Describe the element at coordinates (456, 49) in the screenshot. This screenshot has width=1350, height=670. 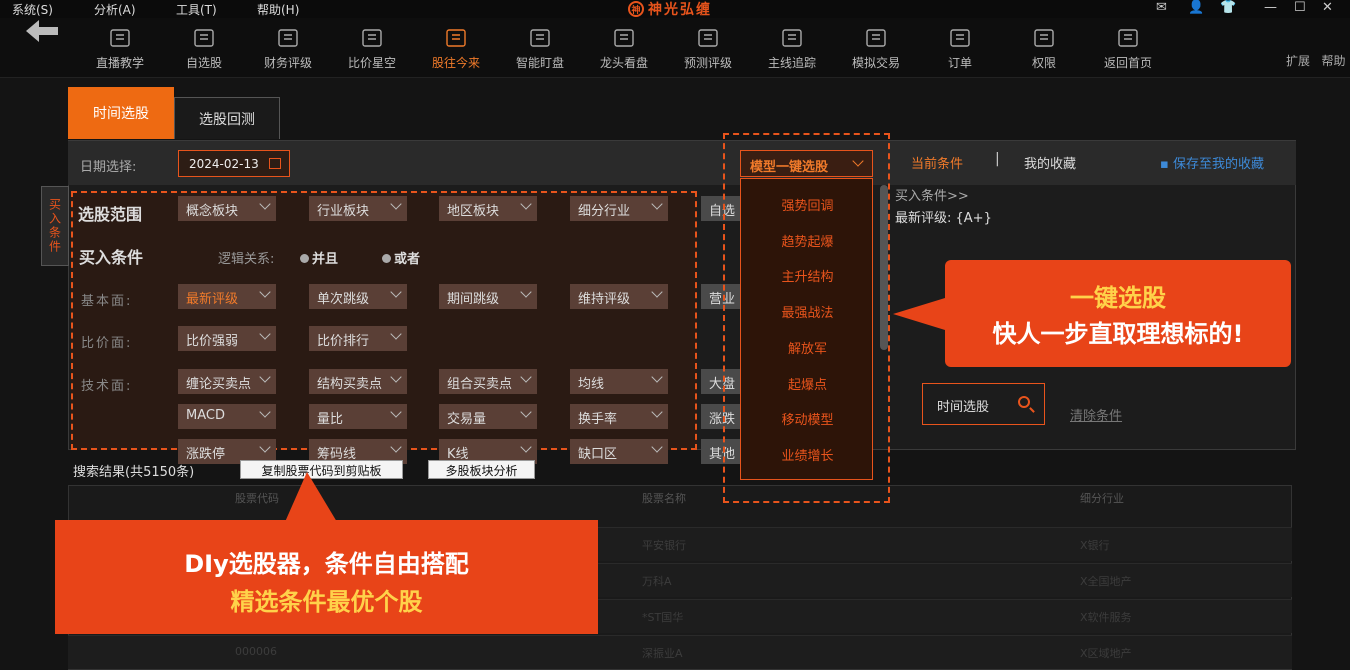
I see `toolbar-item-4: 股往今来` at that location.